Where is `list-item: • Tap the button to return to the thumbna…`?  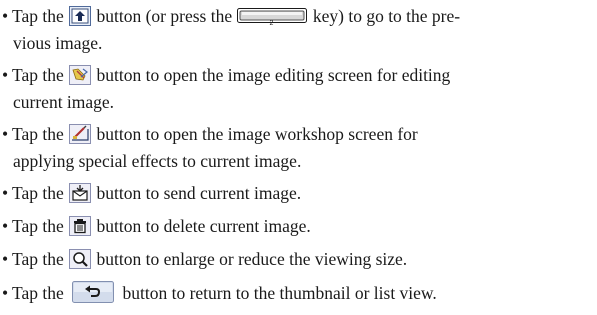
list-item: • Tap the button to return to the thumbna… is located at coordinates (297, 293).